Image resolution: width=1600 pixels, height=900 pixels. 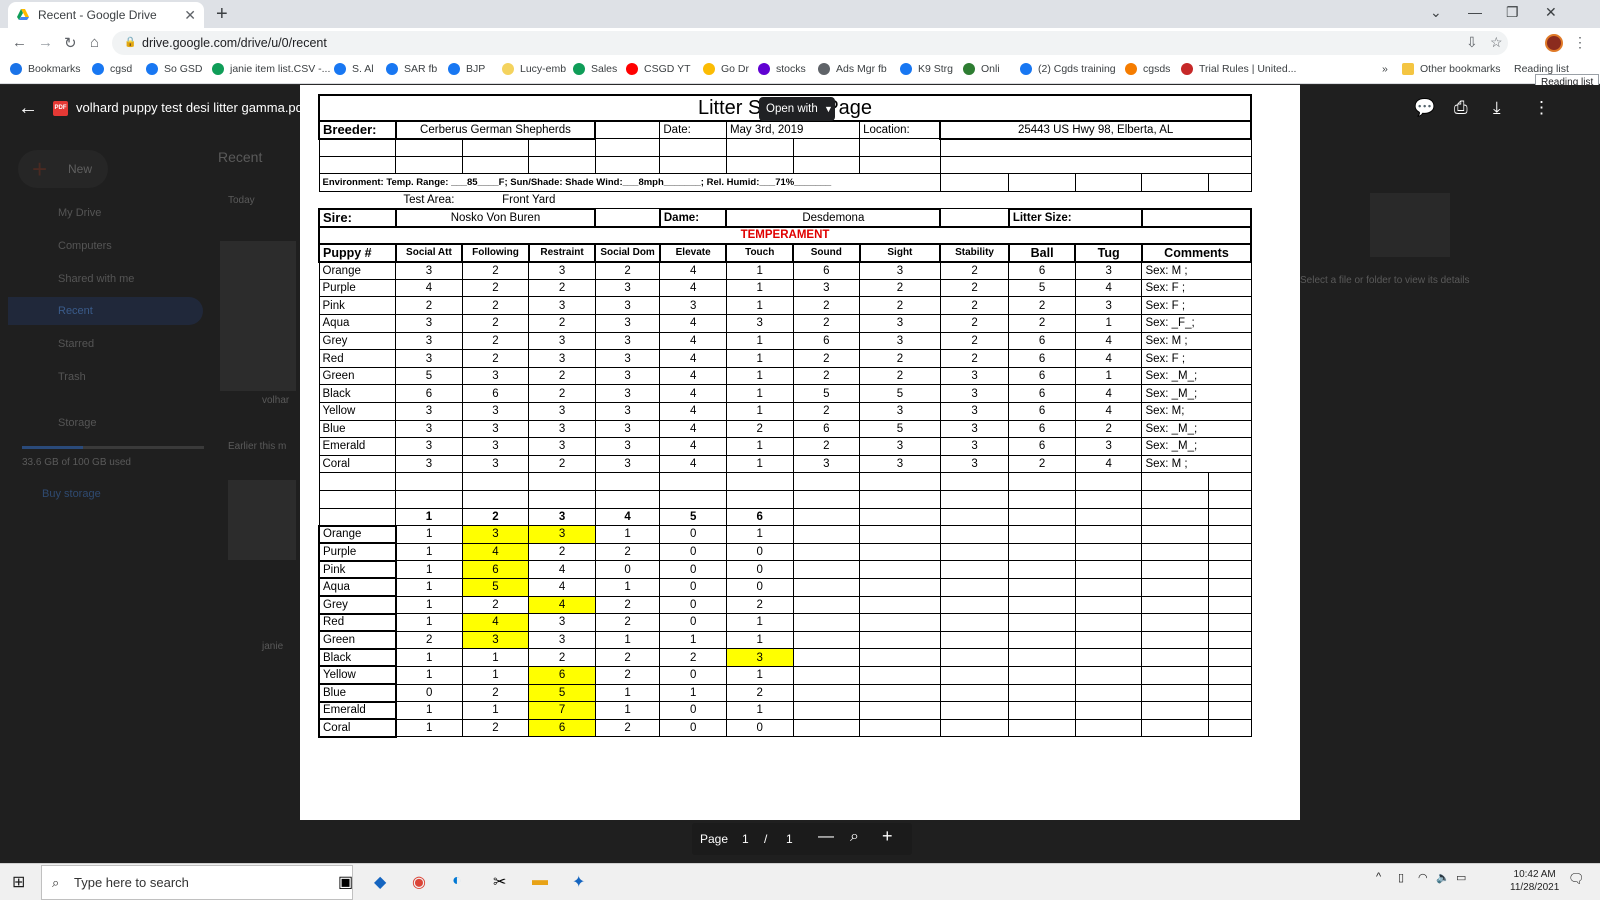 What do you see at coordinates (1475, 12) in the screenshot?
I see `minimize-icon: —` at bounding box center [1475, 12].